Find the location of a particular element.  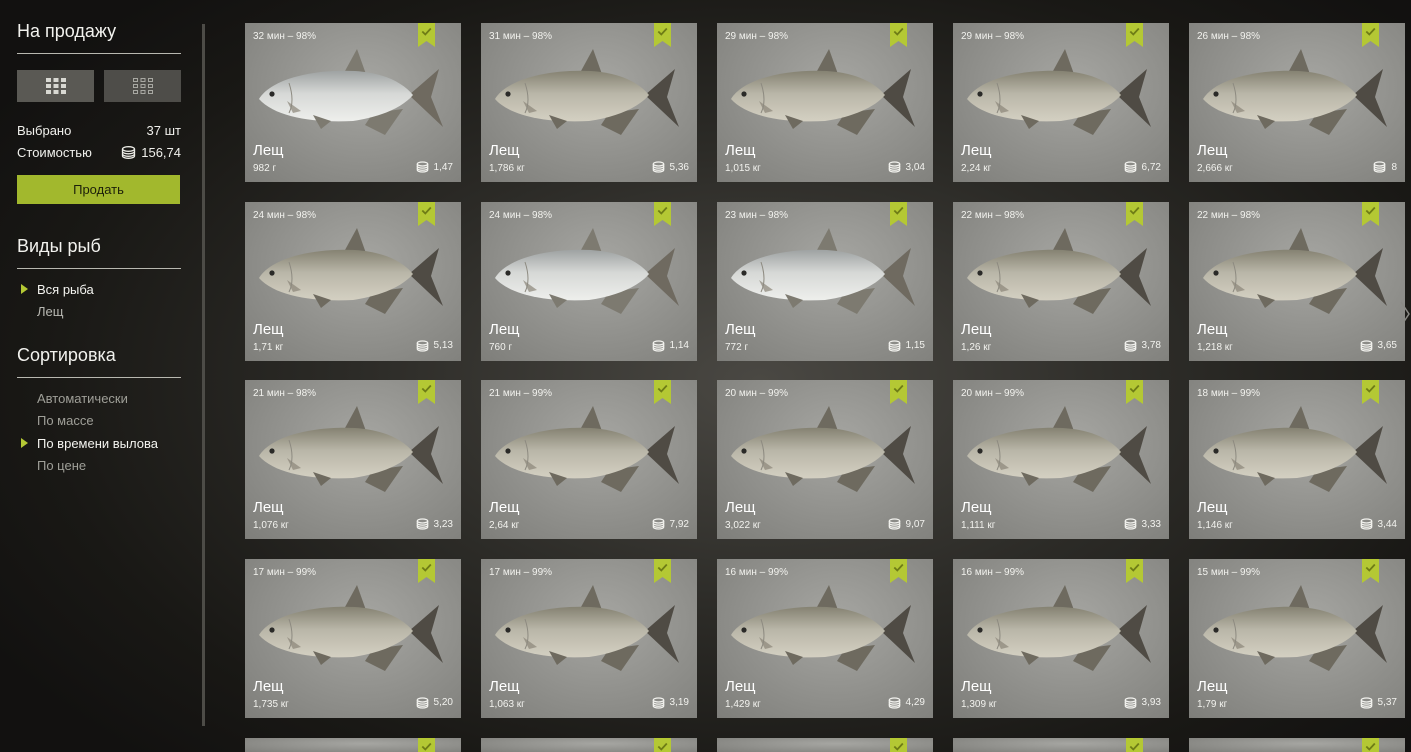

sort-divider is located at coordinates (99, 377).